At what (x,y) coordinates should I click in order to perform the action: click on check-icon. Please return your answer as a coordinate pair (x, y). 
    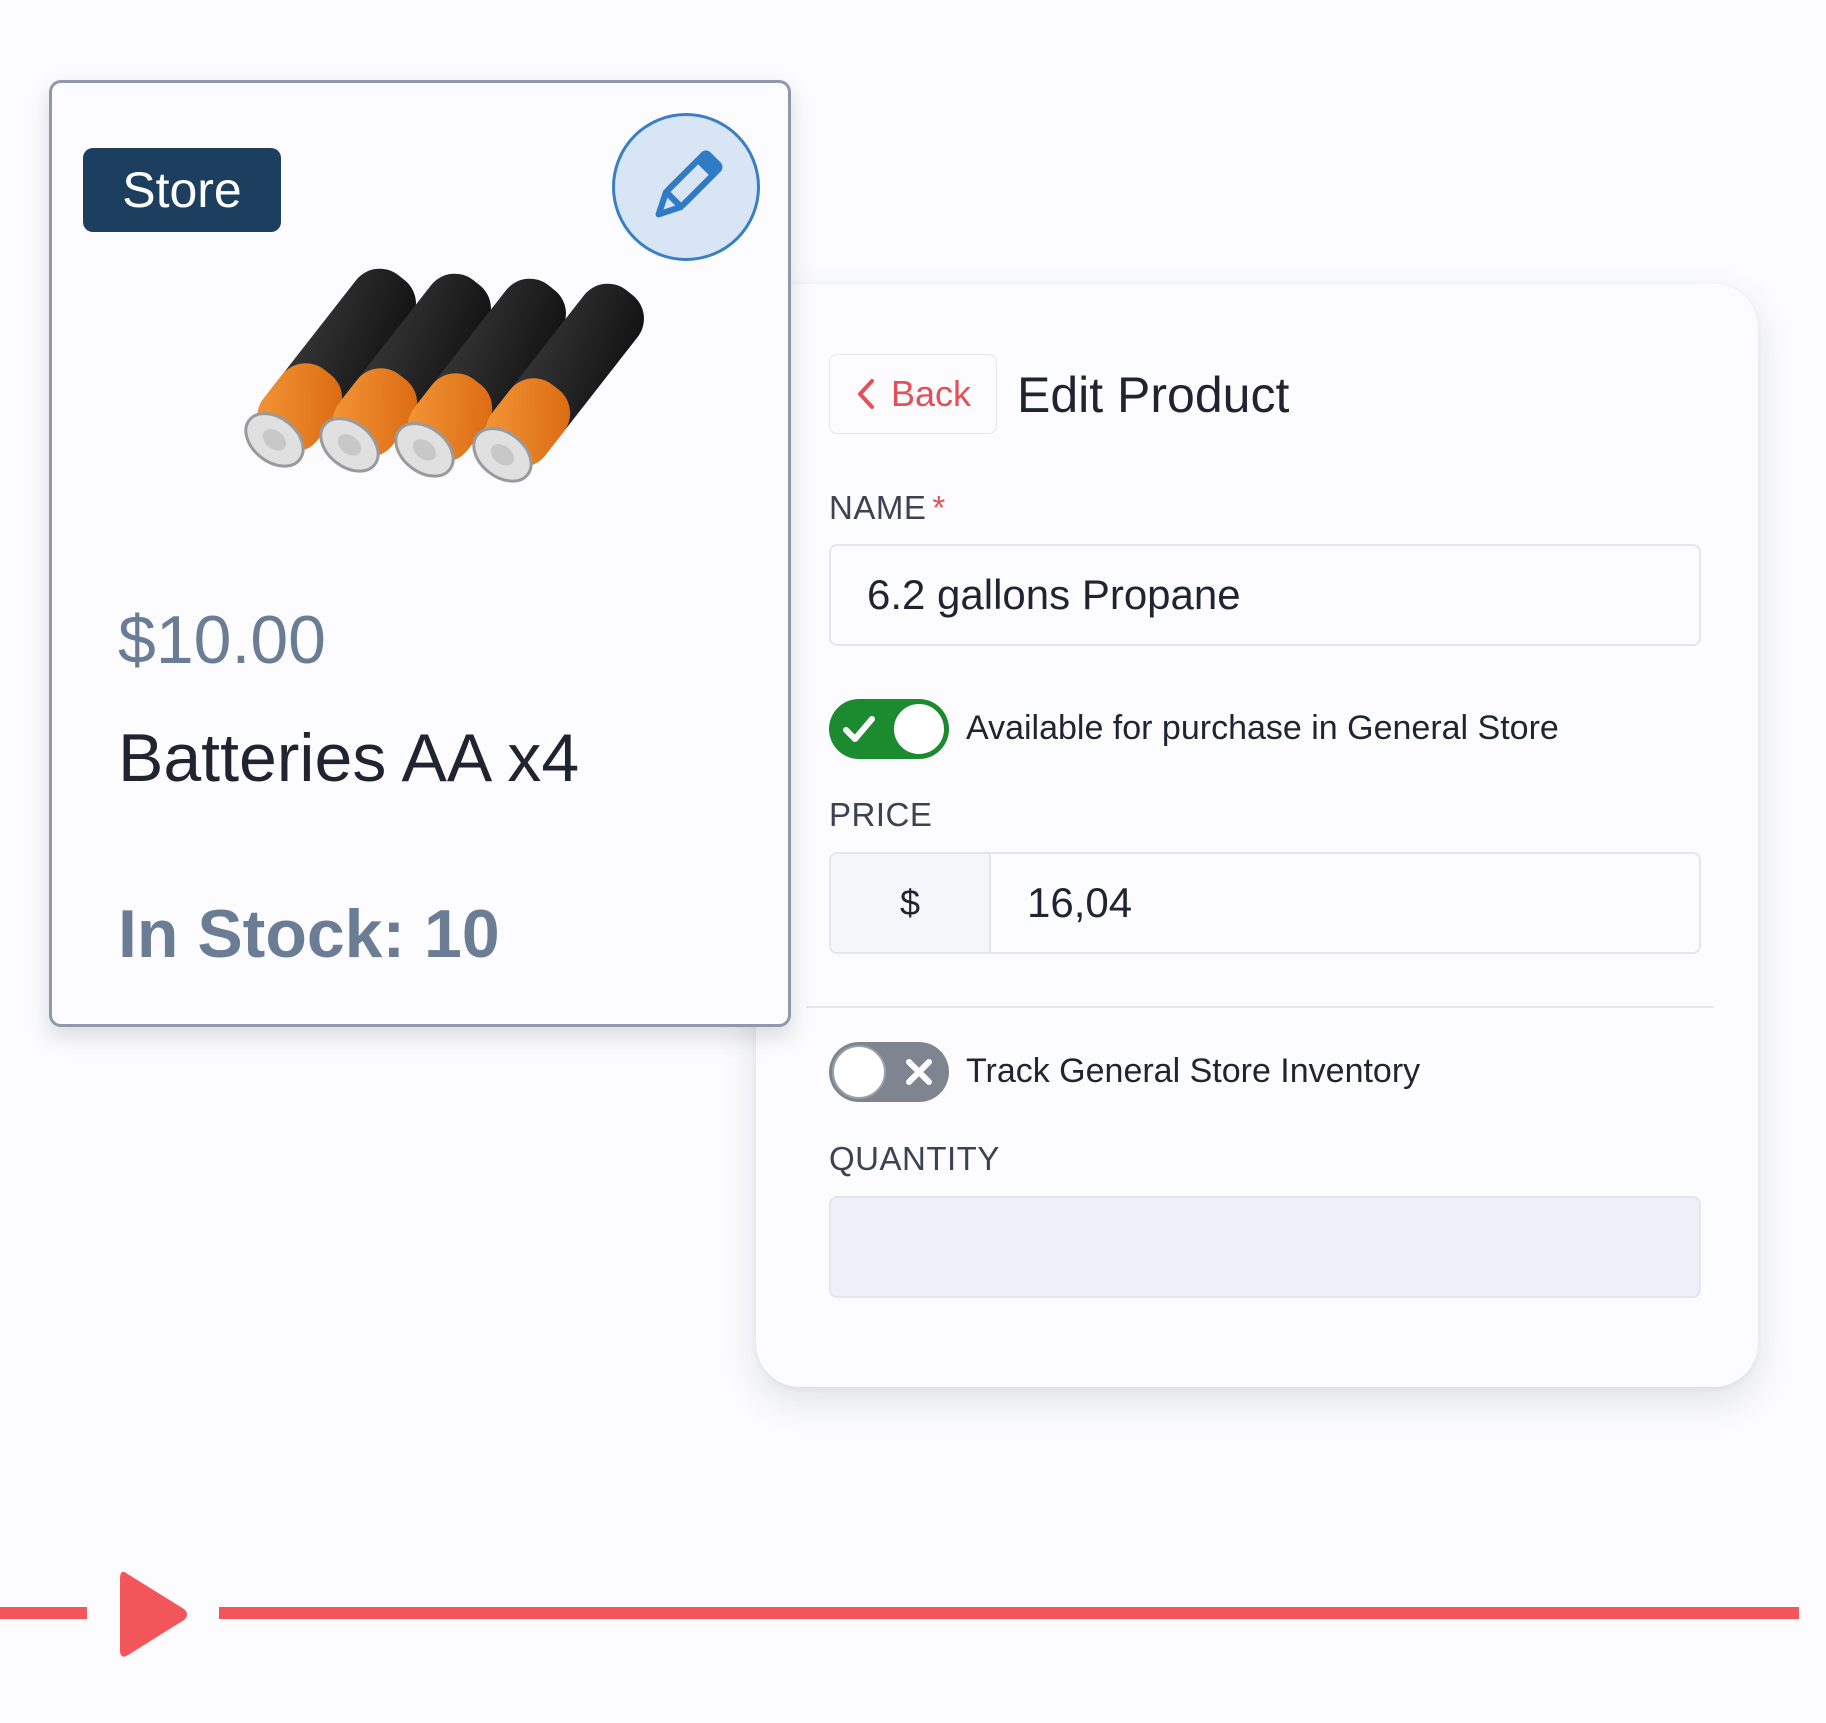
    Looking at the image, I should click on (859, 729).